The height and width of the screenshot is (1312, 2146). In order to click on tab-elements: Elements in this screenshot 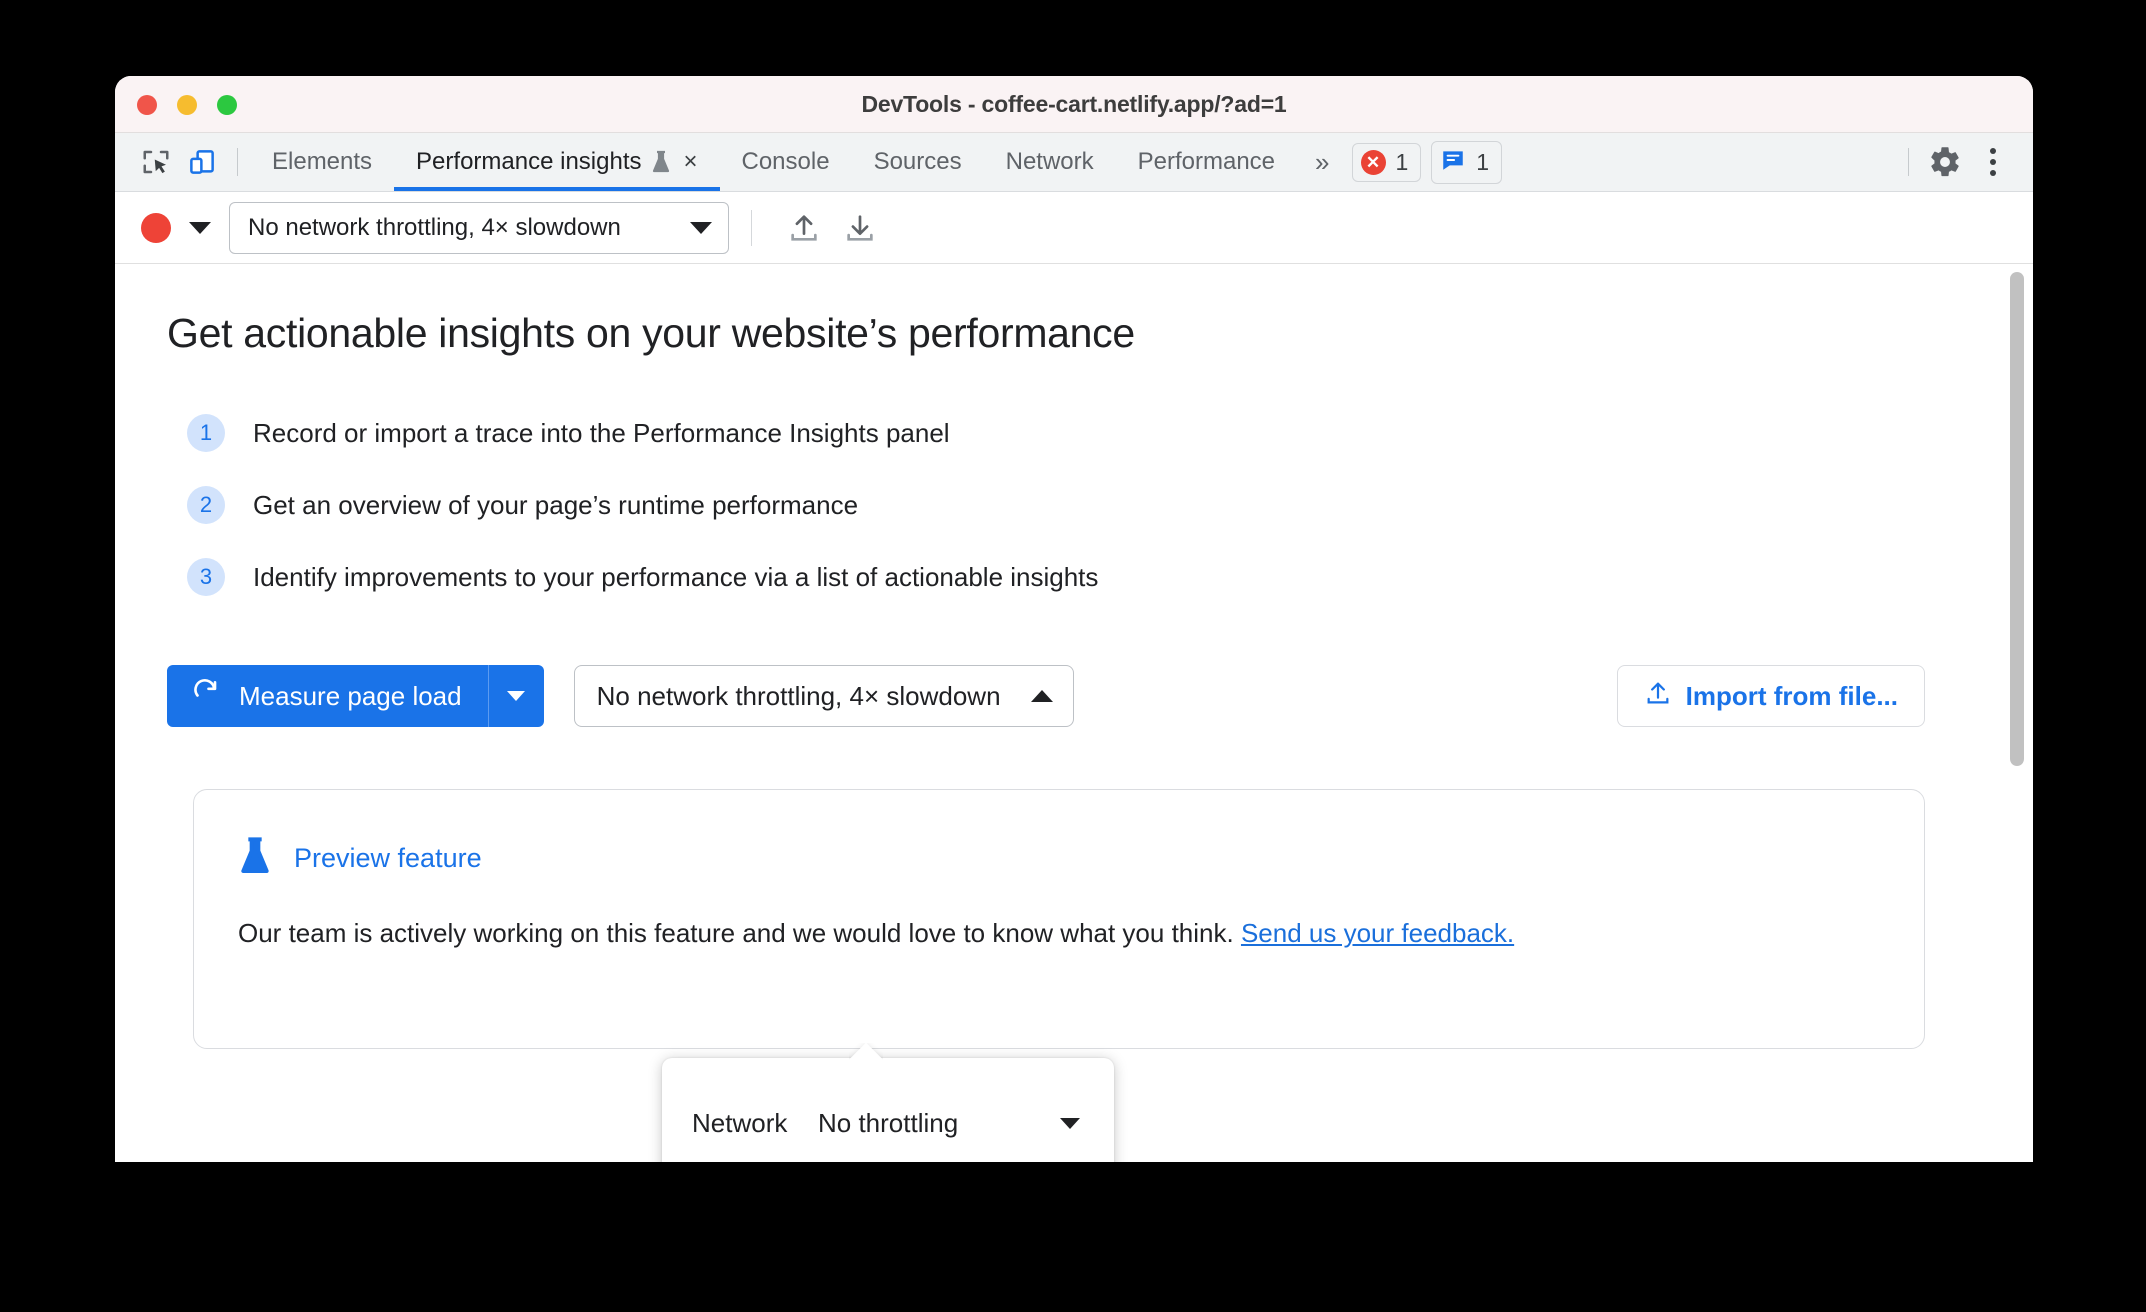, I will do `click(322, 162)`.